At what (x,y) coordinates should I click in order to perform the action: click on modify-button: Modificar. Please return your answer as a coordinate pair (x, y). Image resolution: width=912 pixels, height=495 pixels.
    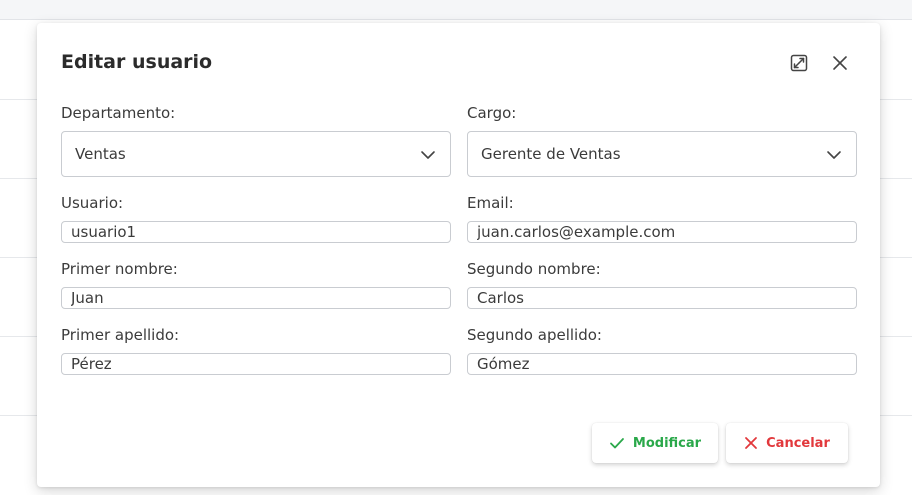
    Looking at the image, I should click on (655, 443).